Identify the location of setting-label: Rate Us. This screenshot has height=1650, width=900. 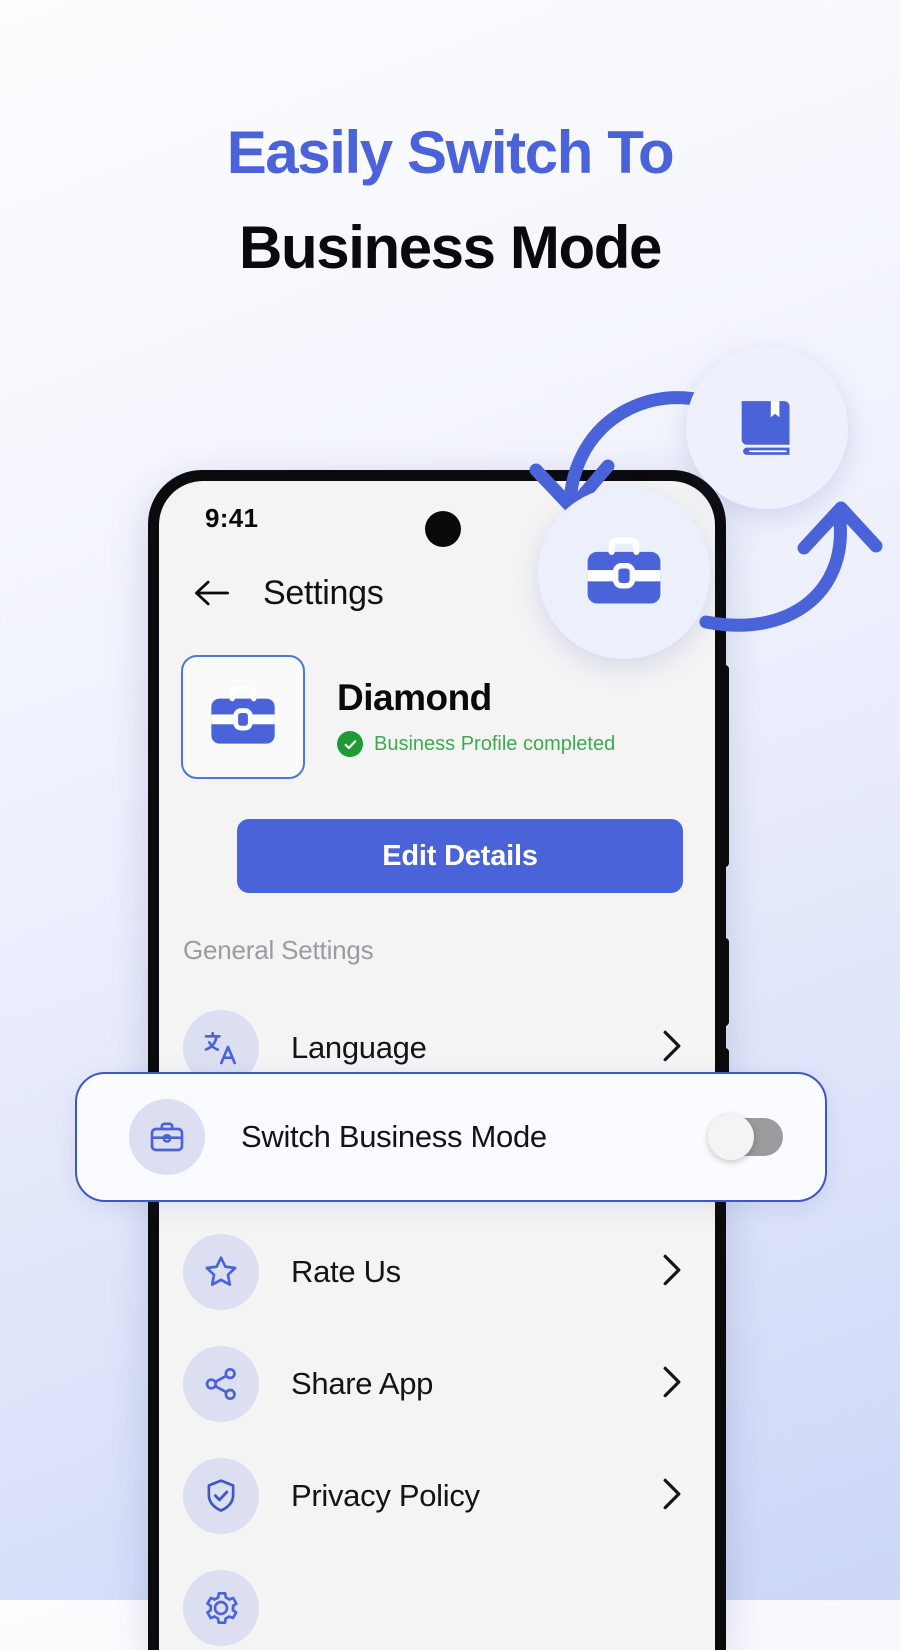
(346, 1271).